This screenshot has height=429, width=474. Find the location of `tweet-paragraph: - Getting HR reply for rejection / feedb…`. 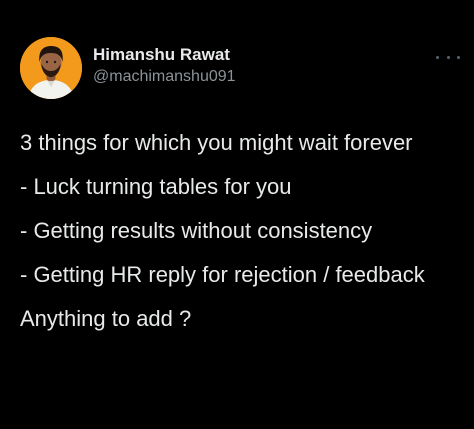

tweet-paragraph: - Getting HR reply for rejection / feedb… is located at coordinates (222, 274).